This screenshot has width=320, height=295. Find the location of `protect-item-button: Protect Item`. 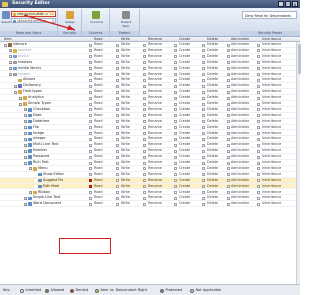

protect-item-button: Protect Item is located at coordinates (126, 19).